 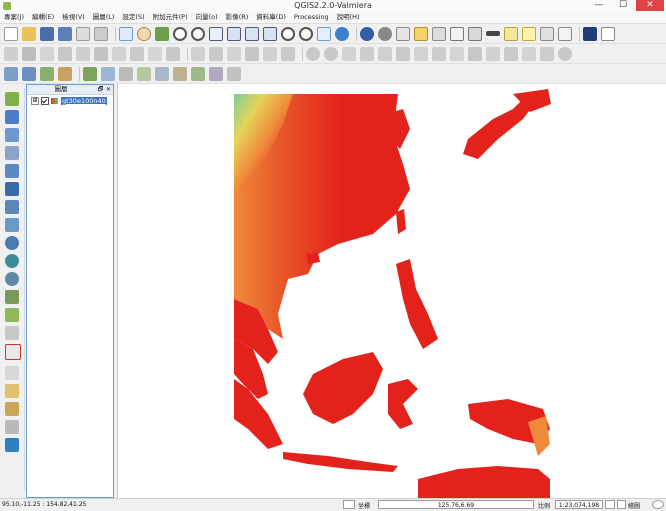 I want to click on expand-layer-icon: ⊞, so click(x=35, y=100).